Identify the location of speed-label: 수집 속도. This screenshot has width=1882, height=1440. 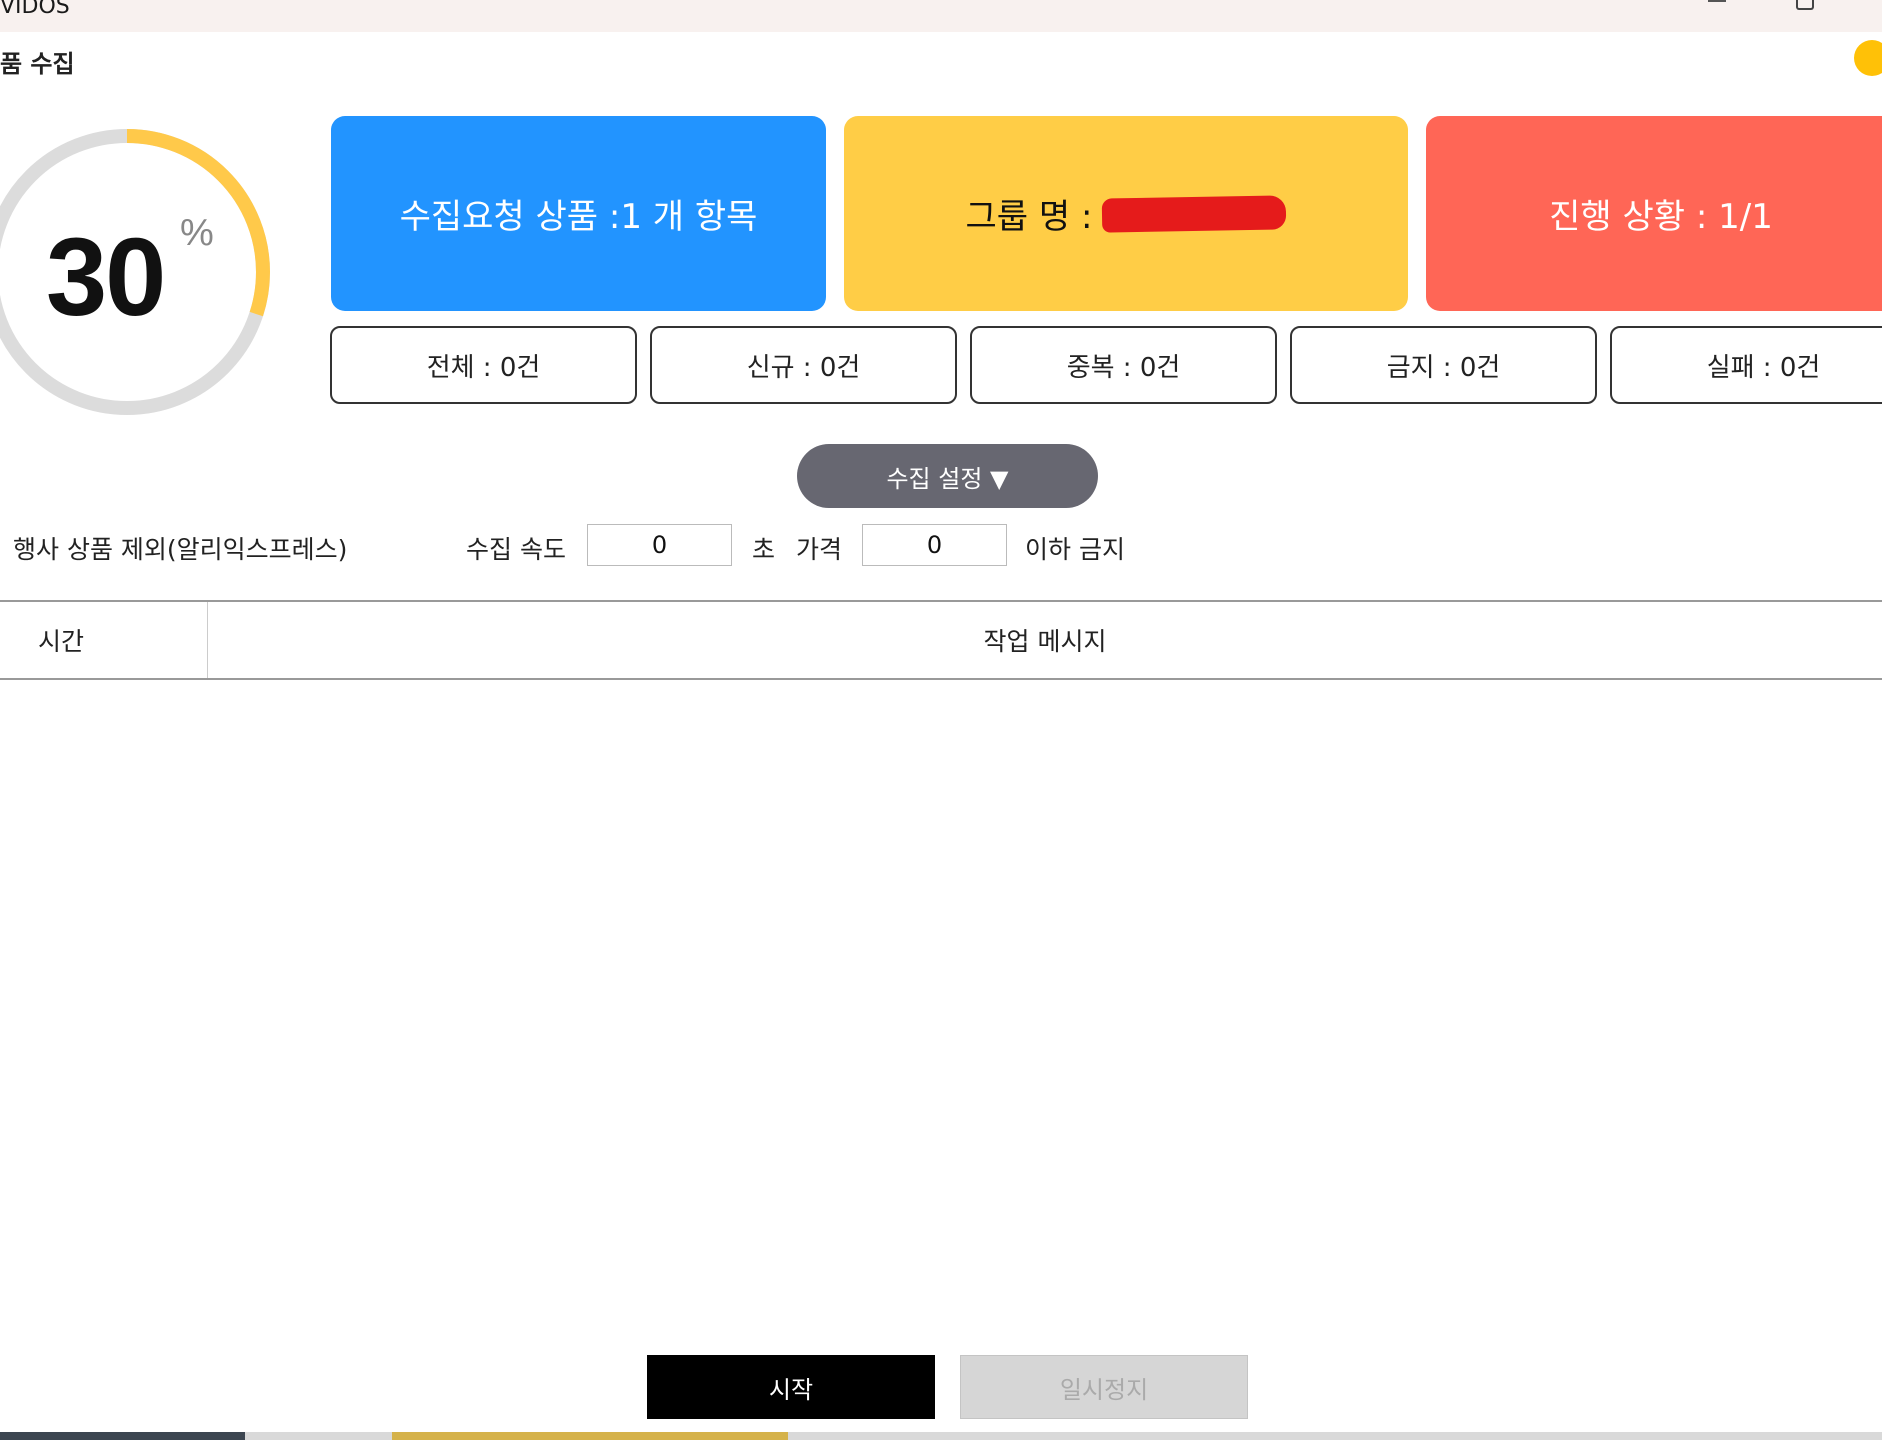
(516, 549).